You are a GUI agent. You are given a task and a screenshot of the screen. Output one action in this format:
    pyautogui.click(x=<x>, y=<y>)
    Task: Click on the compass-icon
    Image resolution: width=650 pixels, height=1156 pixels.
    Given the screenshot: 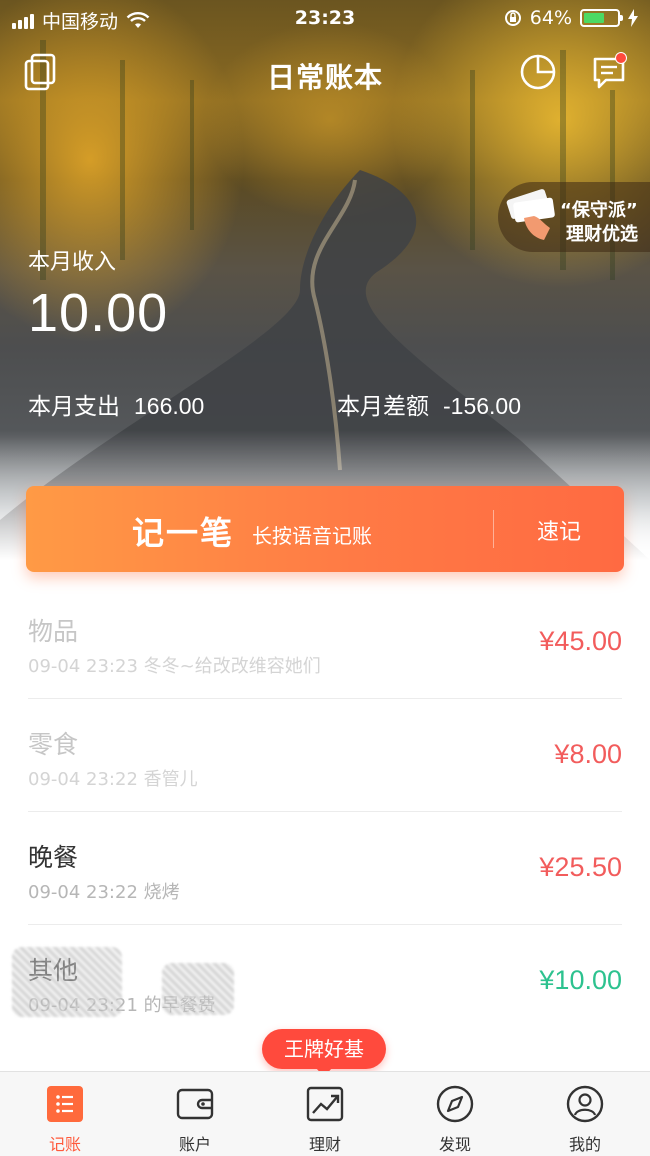 What is the action you would take?
    pyautogui.click(x=455, y=1104)
    